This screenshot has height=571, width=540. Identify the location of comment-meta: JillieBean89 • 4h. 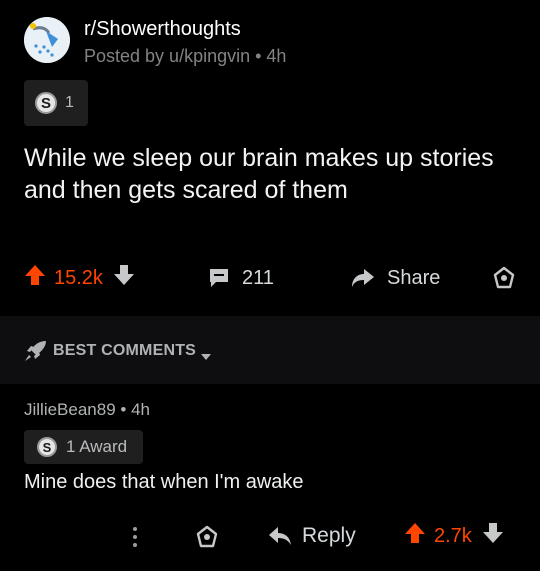
(87, 409).